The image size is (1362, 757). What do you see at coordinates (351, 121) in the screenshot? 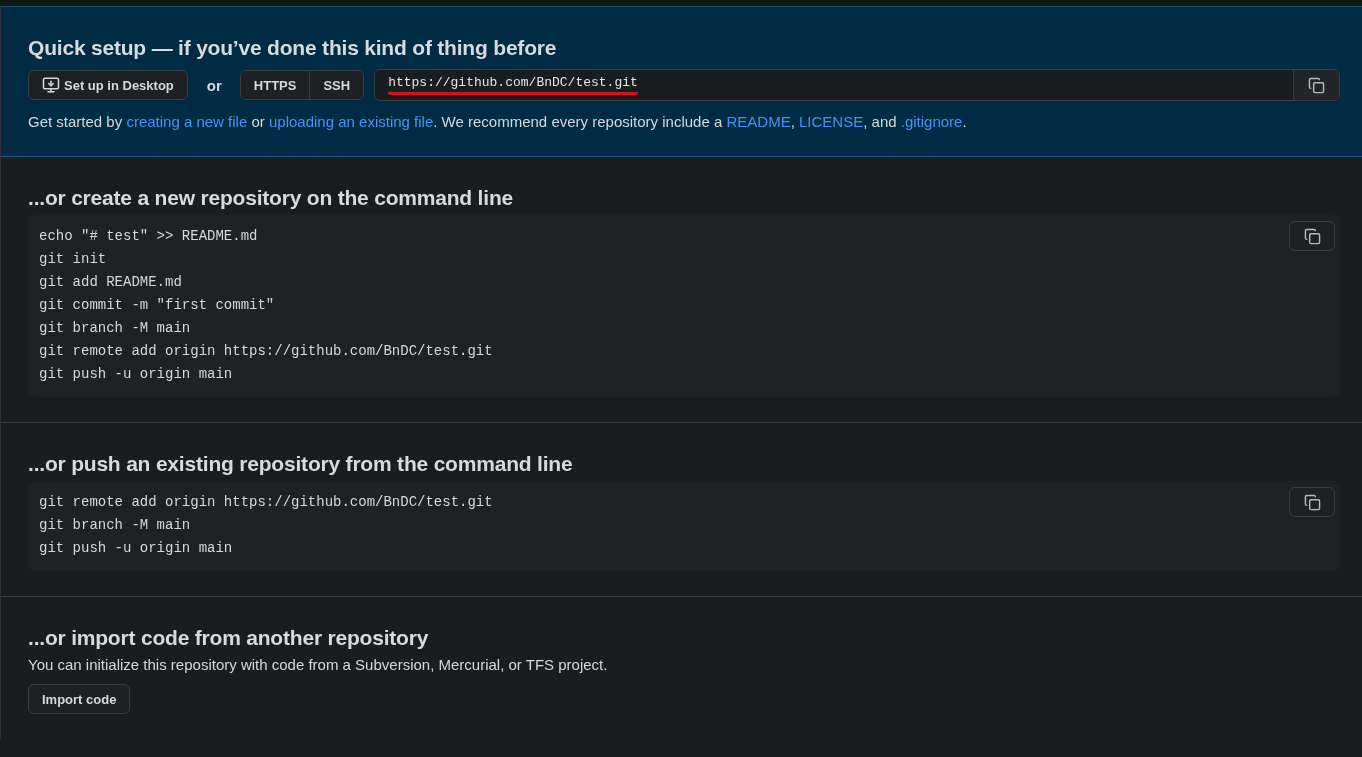
I see `link: uploading an existing file` at bounding box center [351, 121].